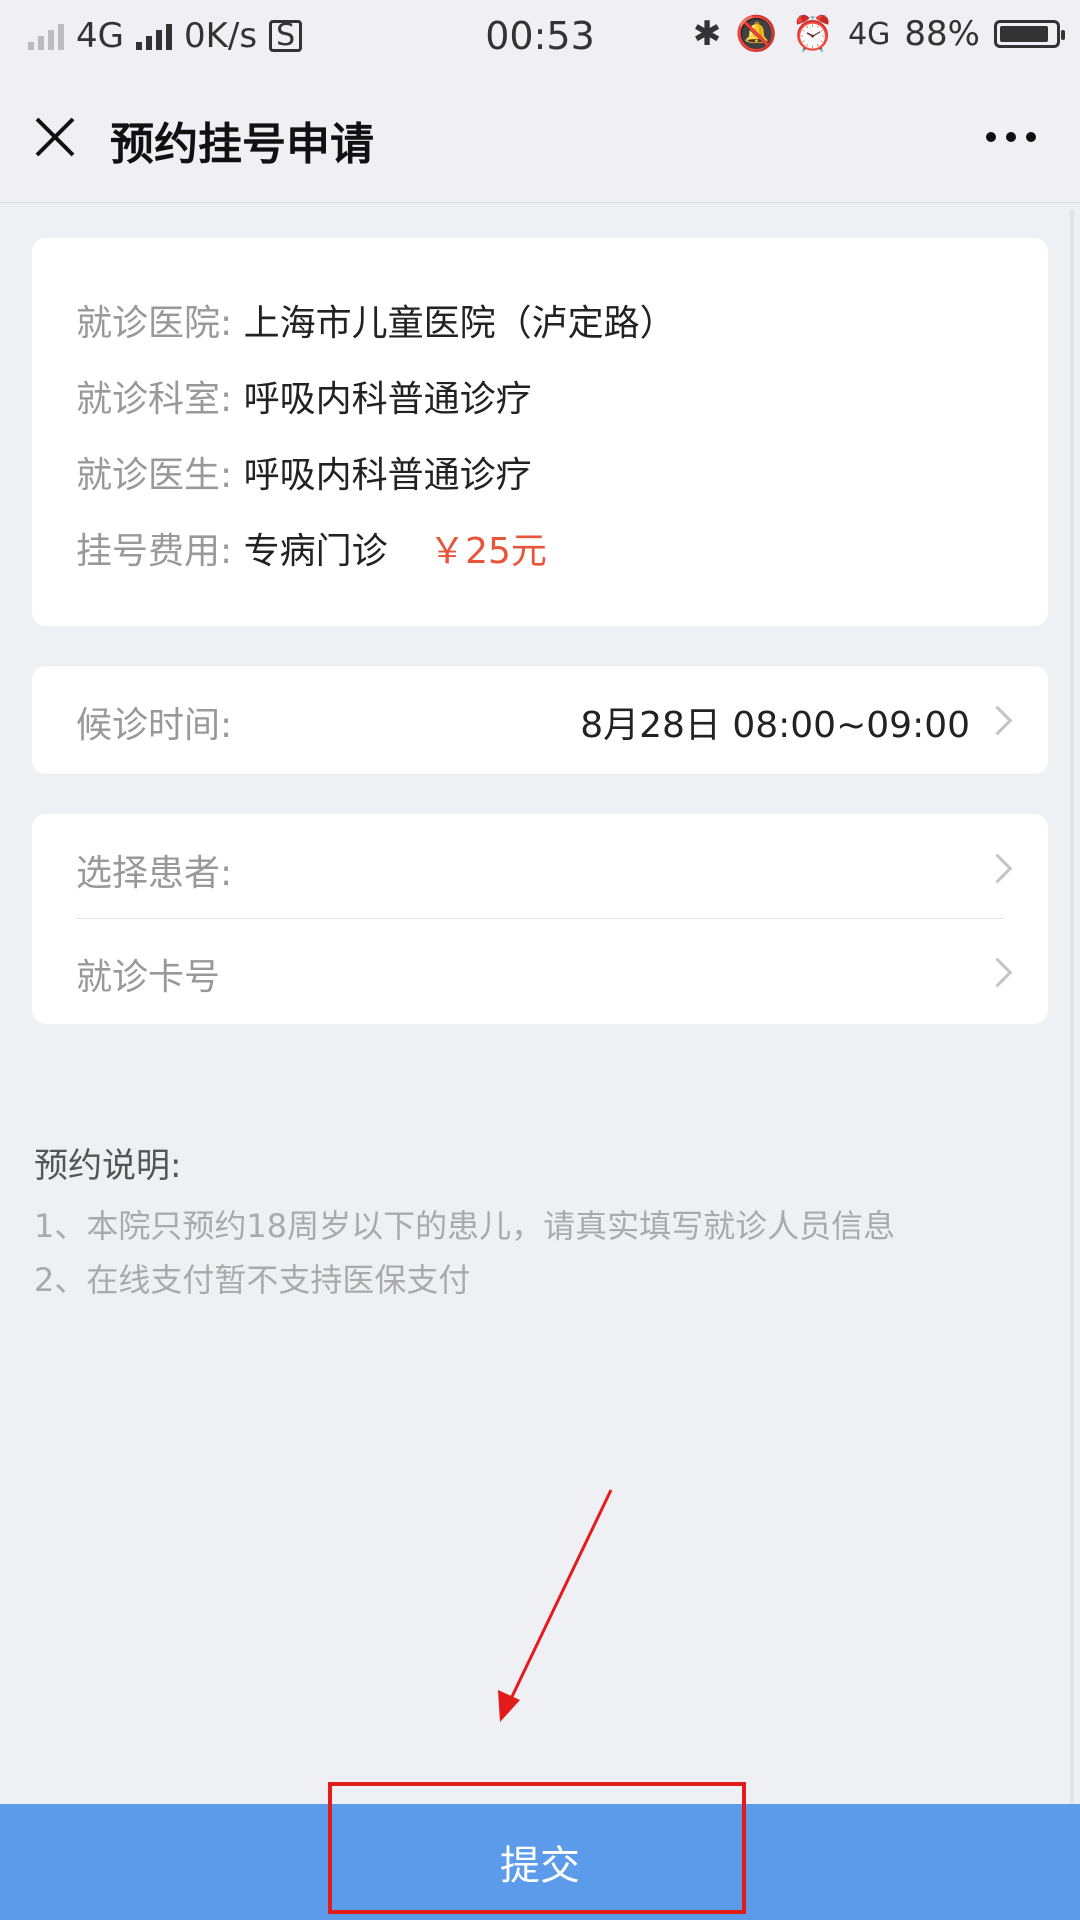 The width and height of the screenshot is (1080, 1920). What do you see at coordinates (1072, 1010) in the screenshot?
I see `scrollbar` at bounding box center [1072, 1010].